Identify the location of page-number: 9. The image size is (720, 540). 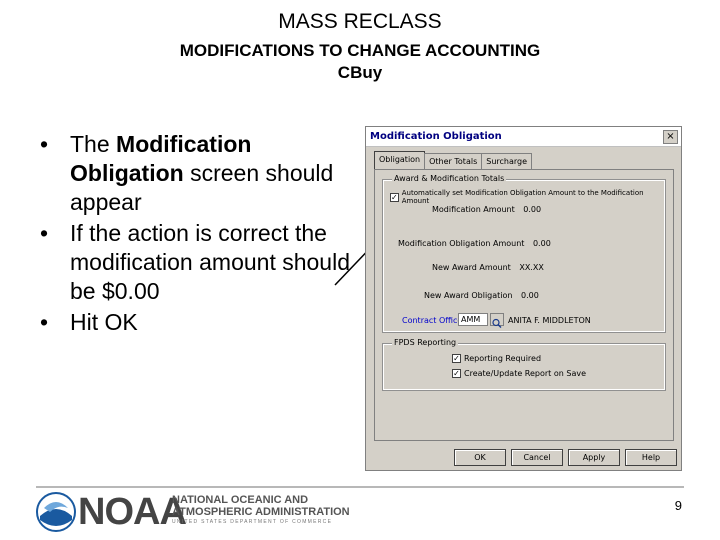
(678, 505).